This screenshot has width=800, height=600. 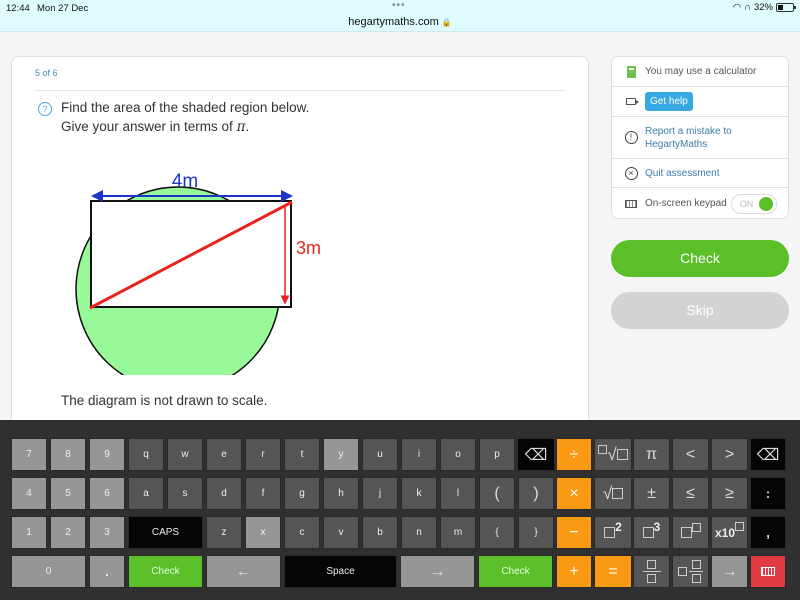 I want to click on key-x: x, so click(x=263, y=532).